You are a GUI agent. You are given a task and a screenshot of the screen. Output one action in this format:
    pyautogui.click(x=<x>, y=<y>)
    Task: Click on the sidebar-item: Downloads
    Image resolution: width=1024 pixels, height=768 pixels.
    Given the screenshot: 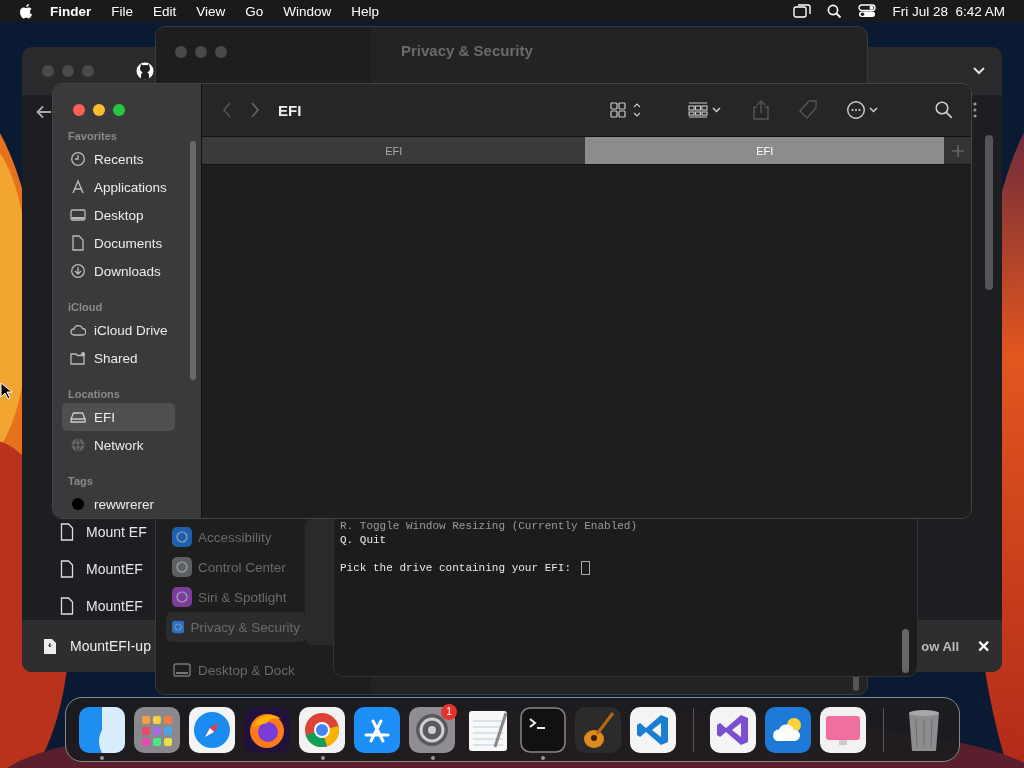 What is the action you would take?
    pyautogui.click(x=118, y=271)
    